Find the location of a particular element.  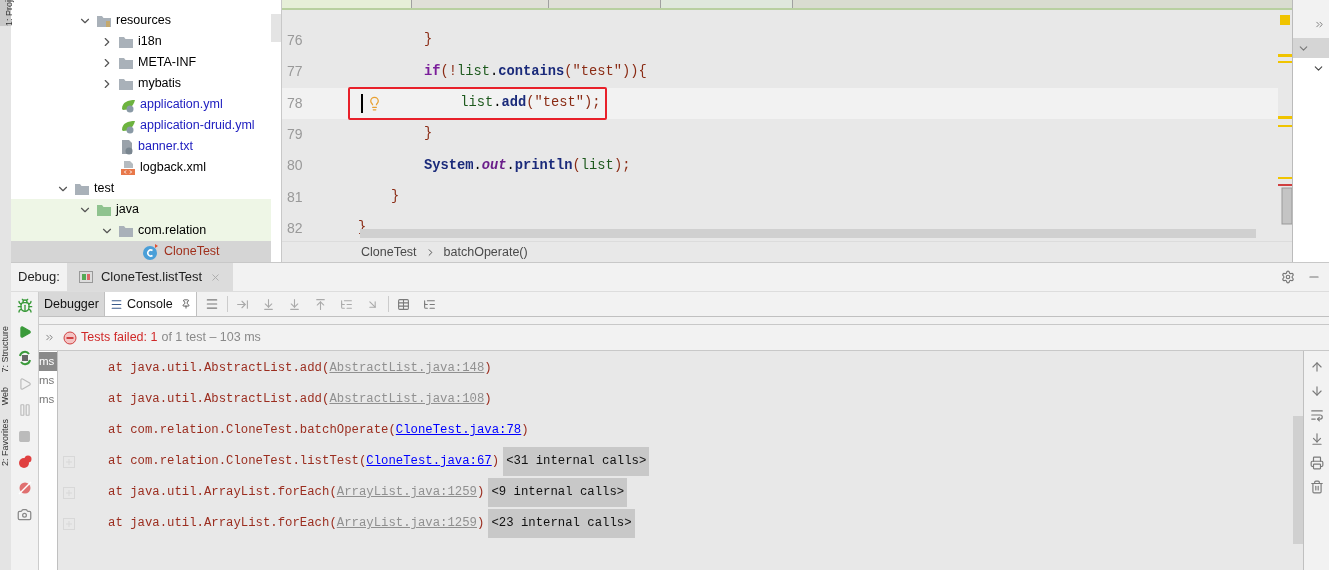

line-number: 81 is located at coordinates (295, 197).